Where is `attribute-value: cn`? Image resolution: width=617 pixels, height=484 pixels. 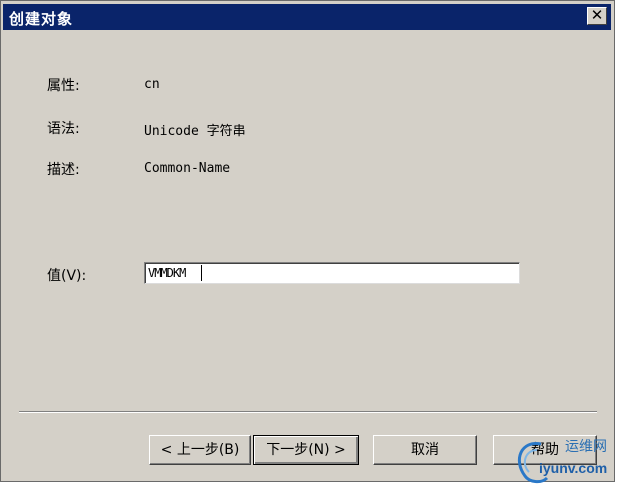 attribute-value: cn is located at coordinates (152, 84).